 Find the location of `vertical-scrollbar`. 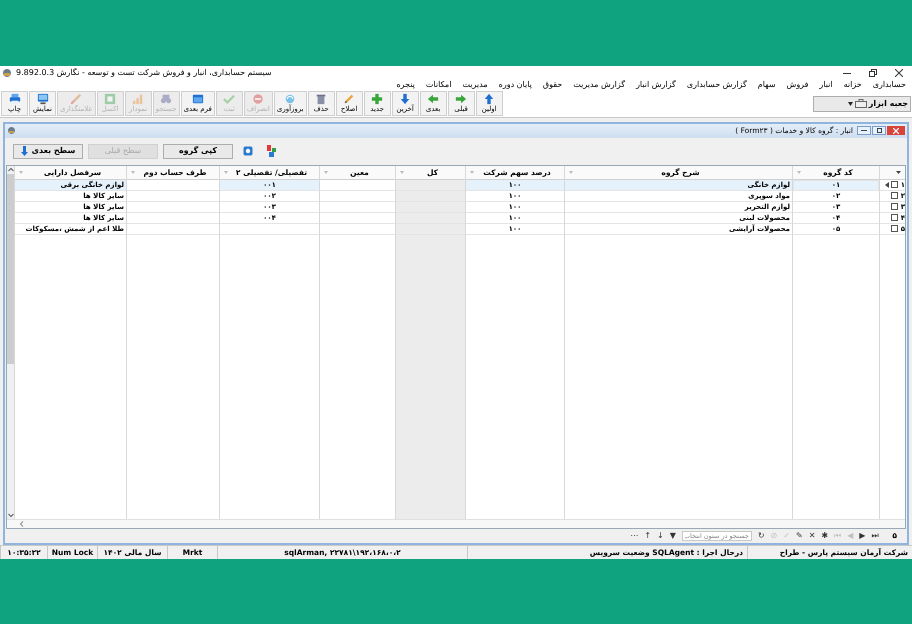

vertical-scrollbar is located at coordinates (10, 343).